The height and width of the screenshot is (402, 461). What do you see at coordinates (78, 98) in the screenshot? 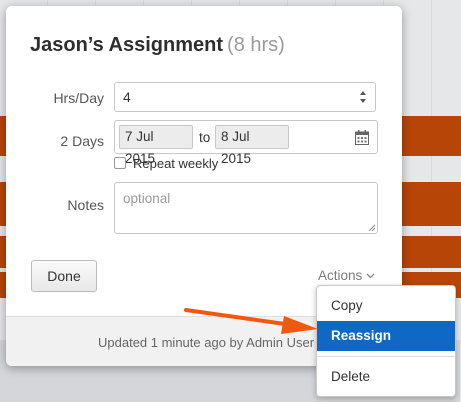
I see `hrs-per-day-label: Hrs/Day` at bounding box center [78, 98].